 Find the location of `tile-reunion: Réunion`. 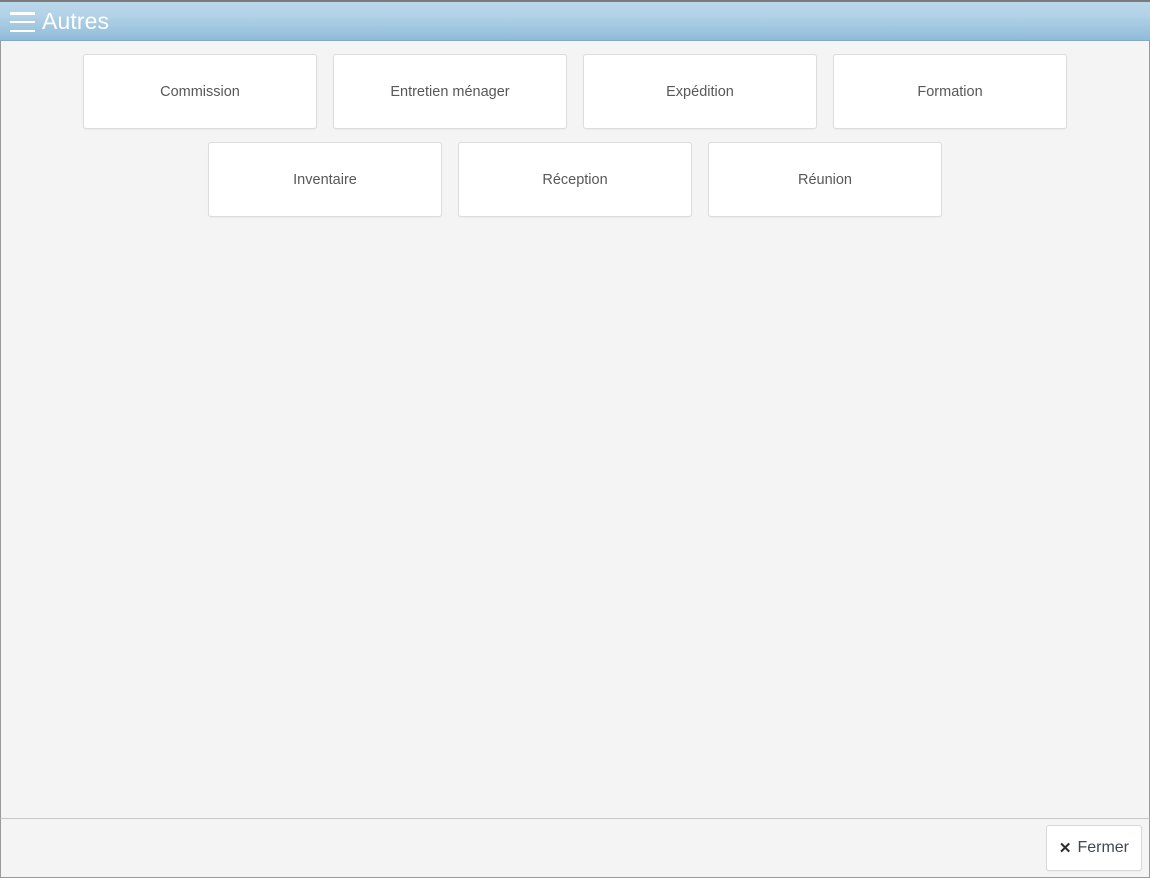

tile-reunion: Réunion is located at coordinates (825, 179).